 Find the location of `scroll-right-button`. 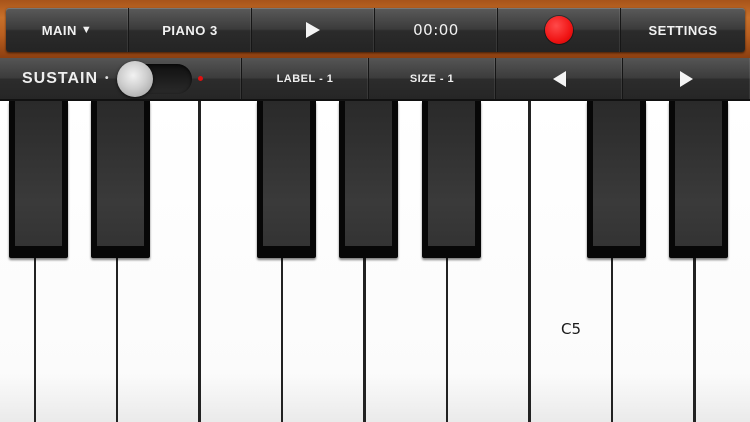

scroll-right-button is located at coordinates (686, 78).